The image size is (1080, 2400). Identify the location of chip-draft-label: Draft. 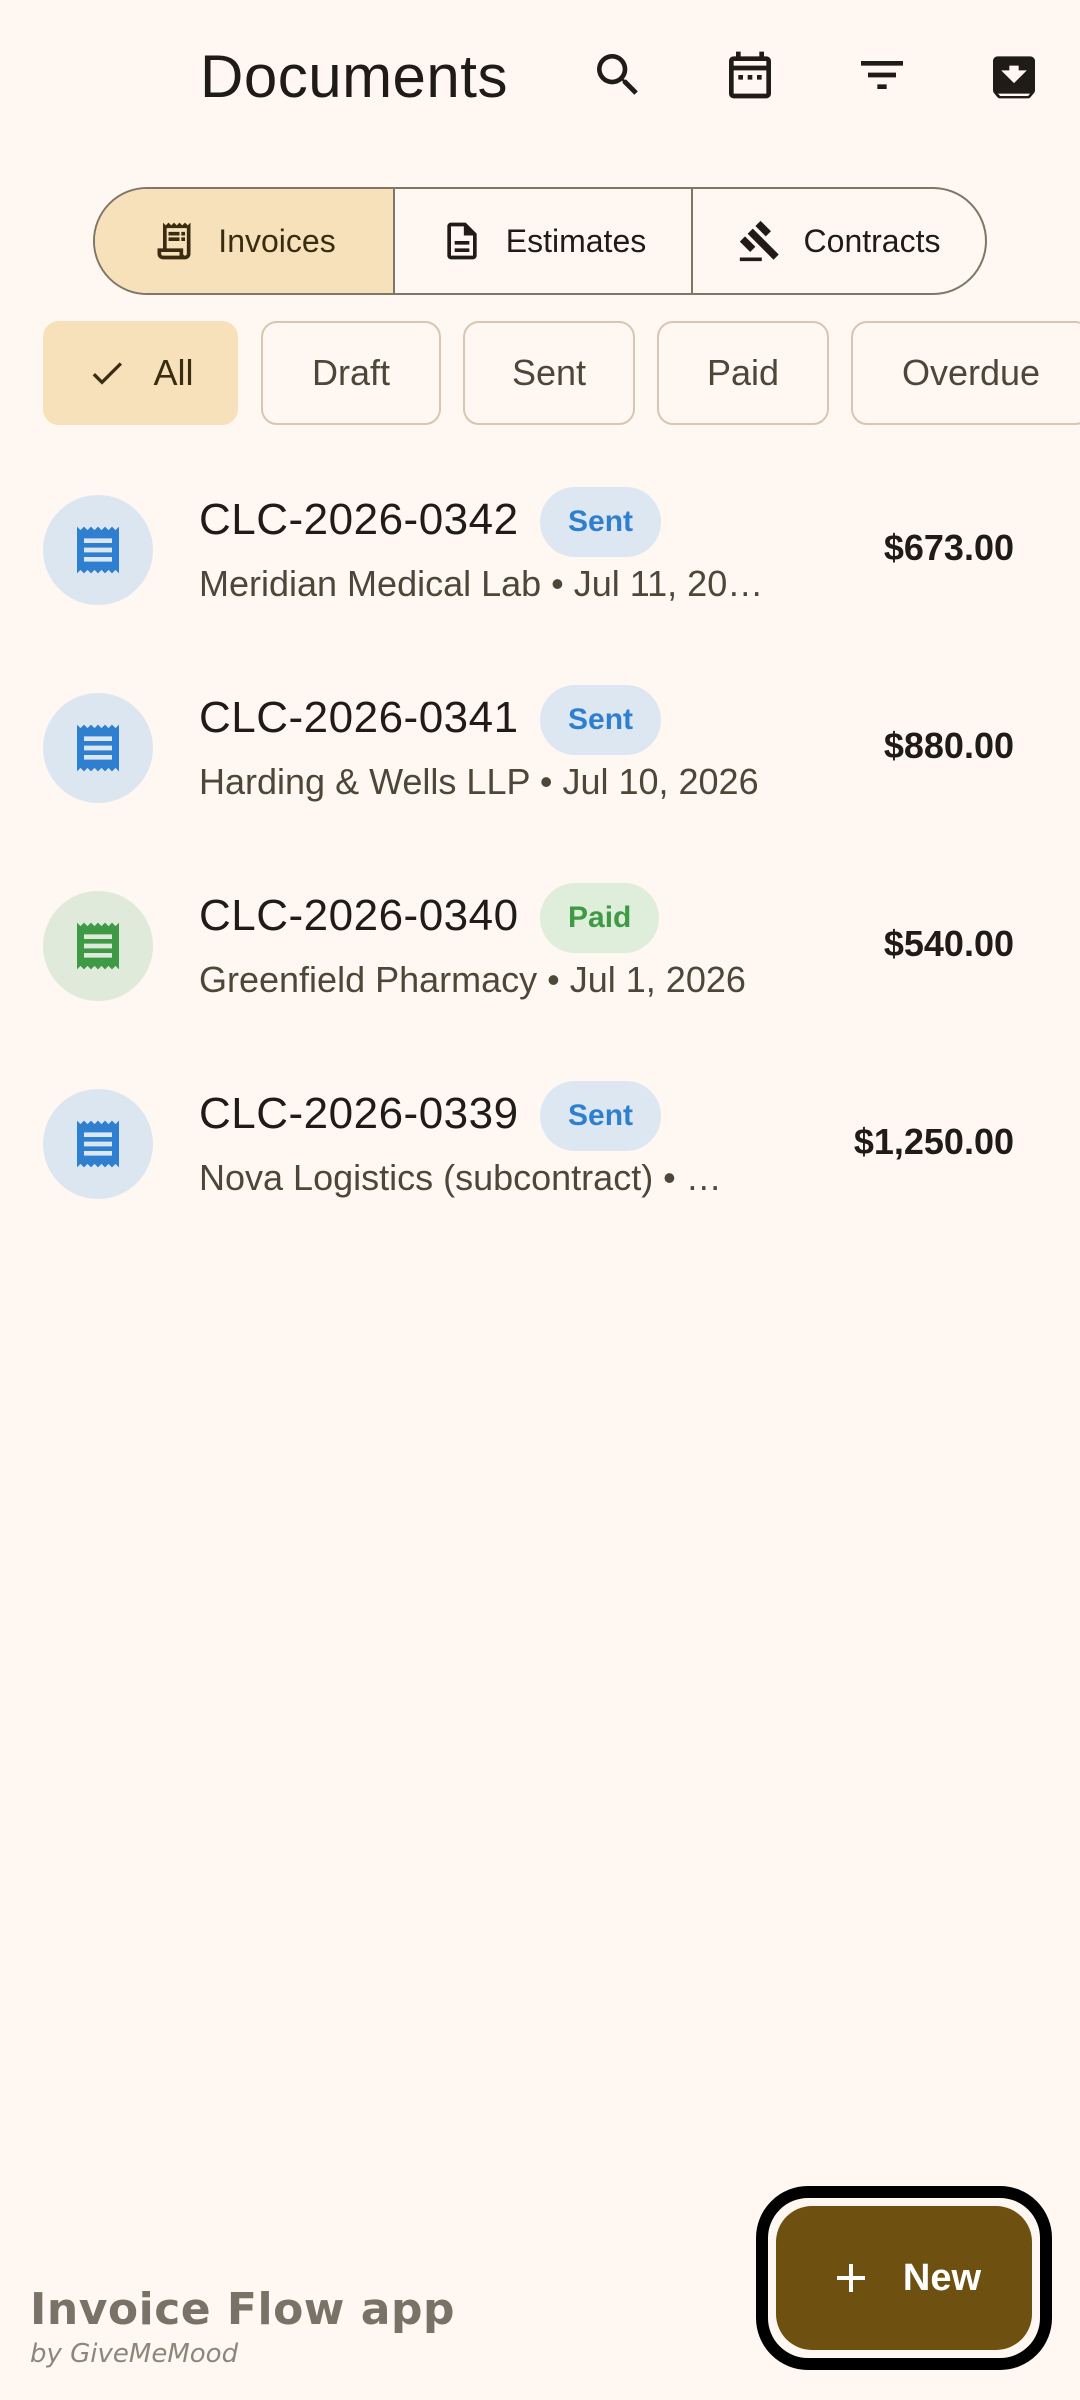
(350, 372).